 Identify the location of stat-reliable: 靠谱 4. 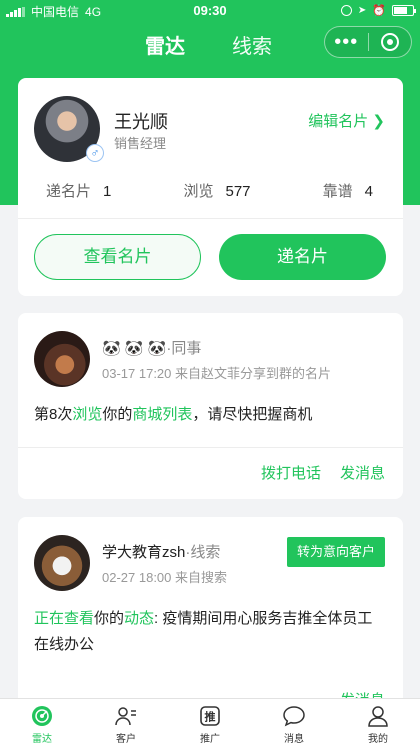
(348, 190).